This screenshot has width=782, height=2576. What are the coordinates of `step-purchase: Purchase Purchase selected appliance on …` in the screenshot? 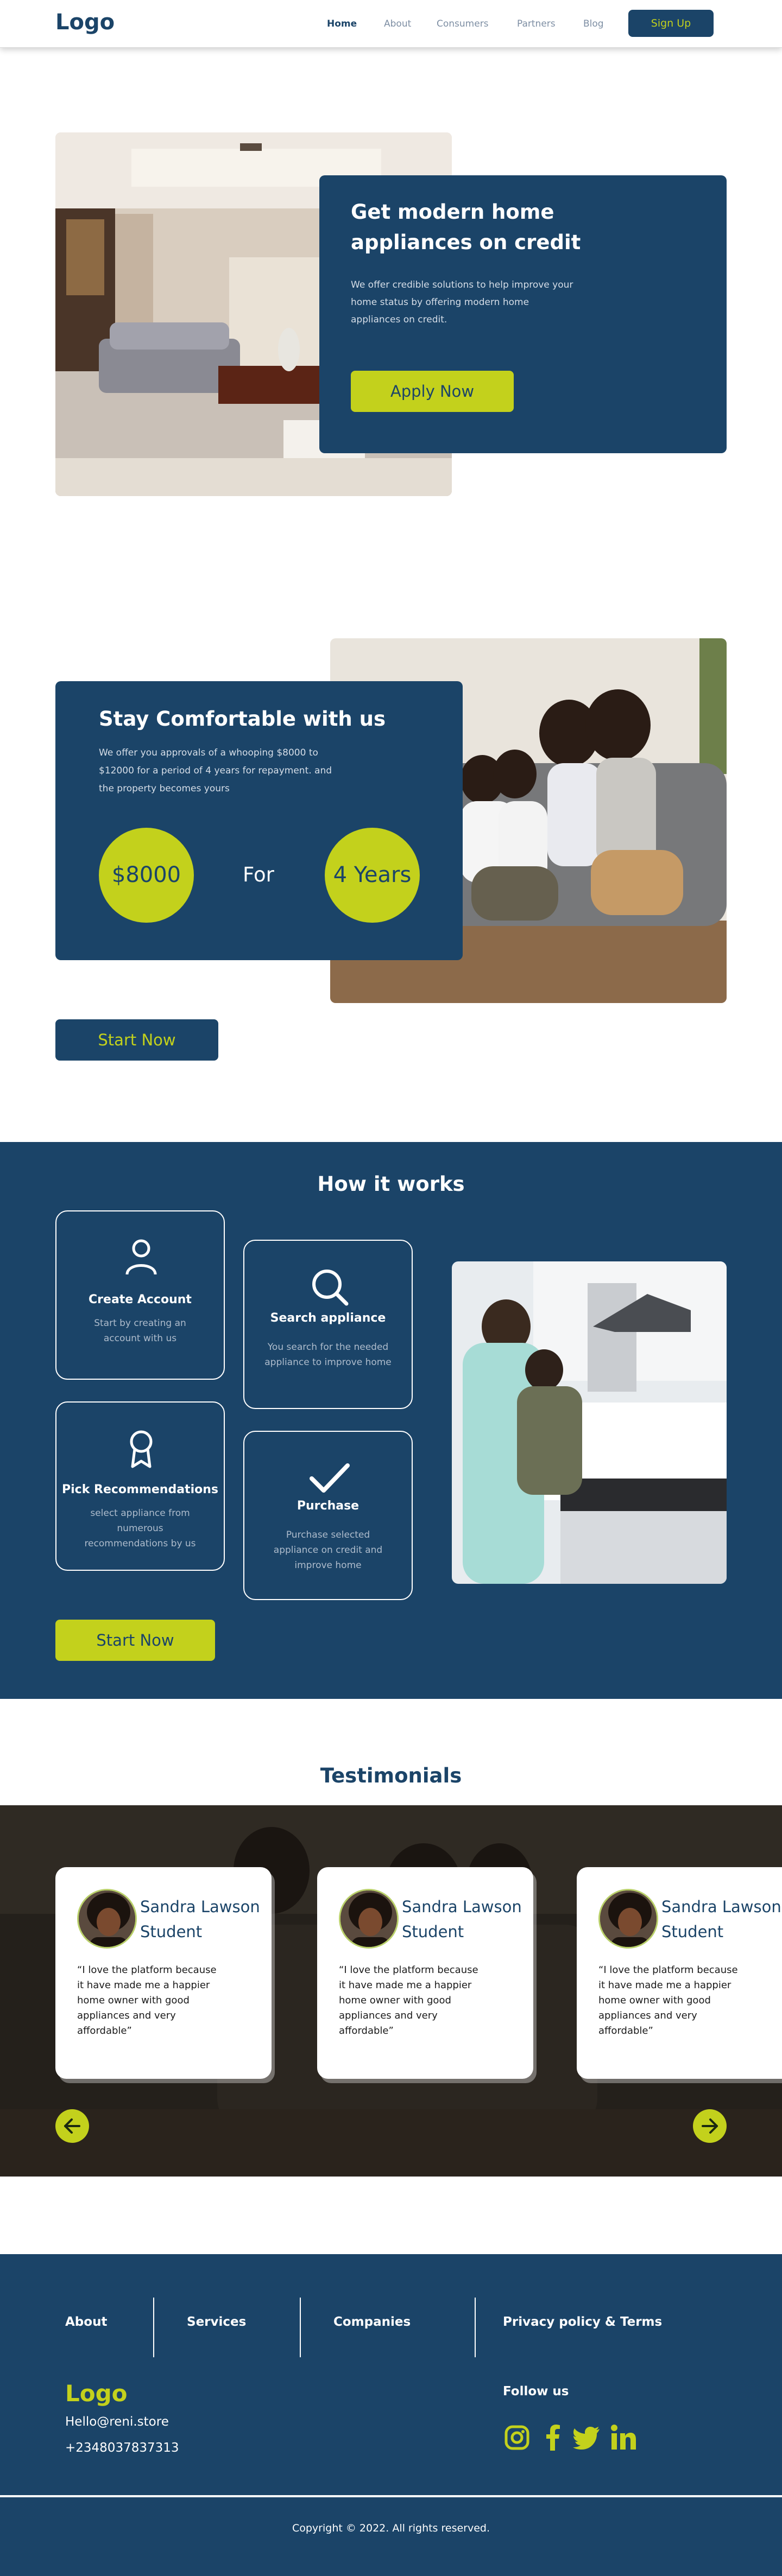 It's located at (328, 1515).